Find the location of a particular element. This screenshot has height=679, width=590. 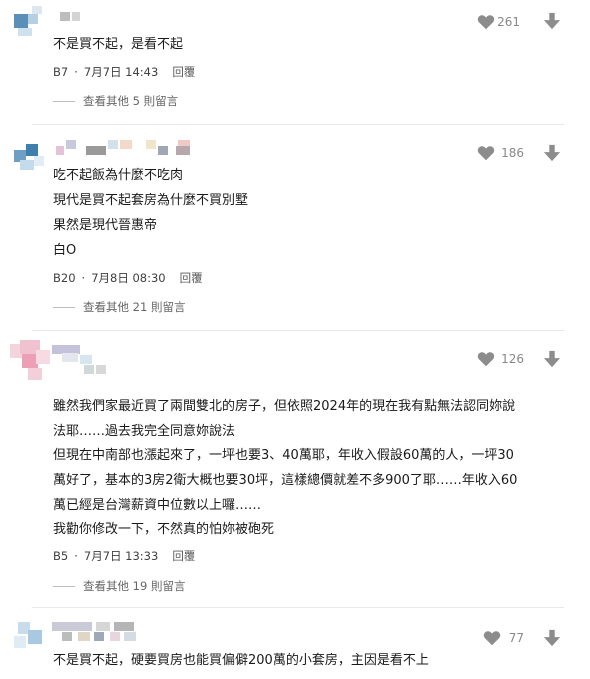

comment-date: 7月7日 14:43 is located at coordinates (121, 72).